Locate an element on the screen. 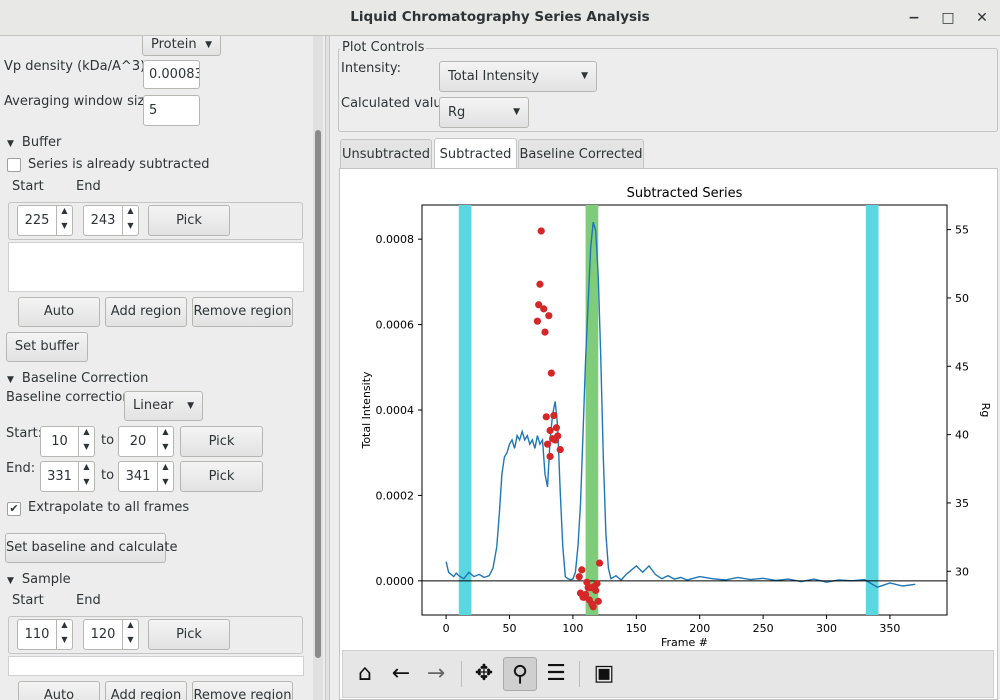 This screenshot has width=1000, height=700. buffer-pick-button: Pick is located at coordinates (189, 220).